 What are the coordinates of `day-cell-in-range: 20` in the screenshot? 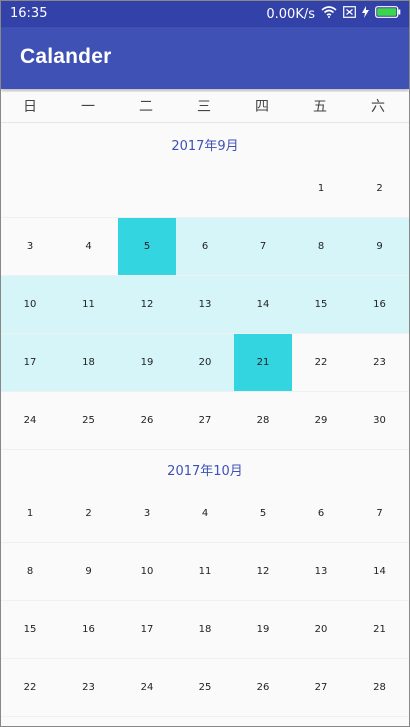 It's located at (205, 362).